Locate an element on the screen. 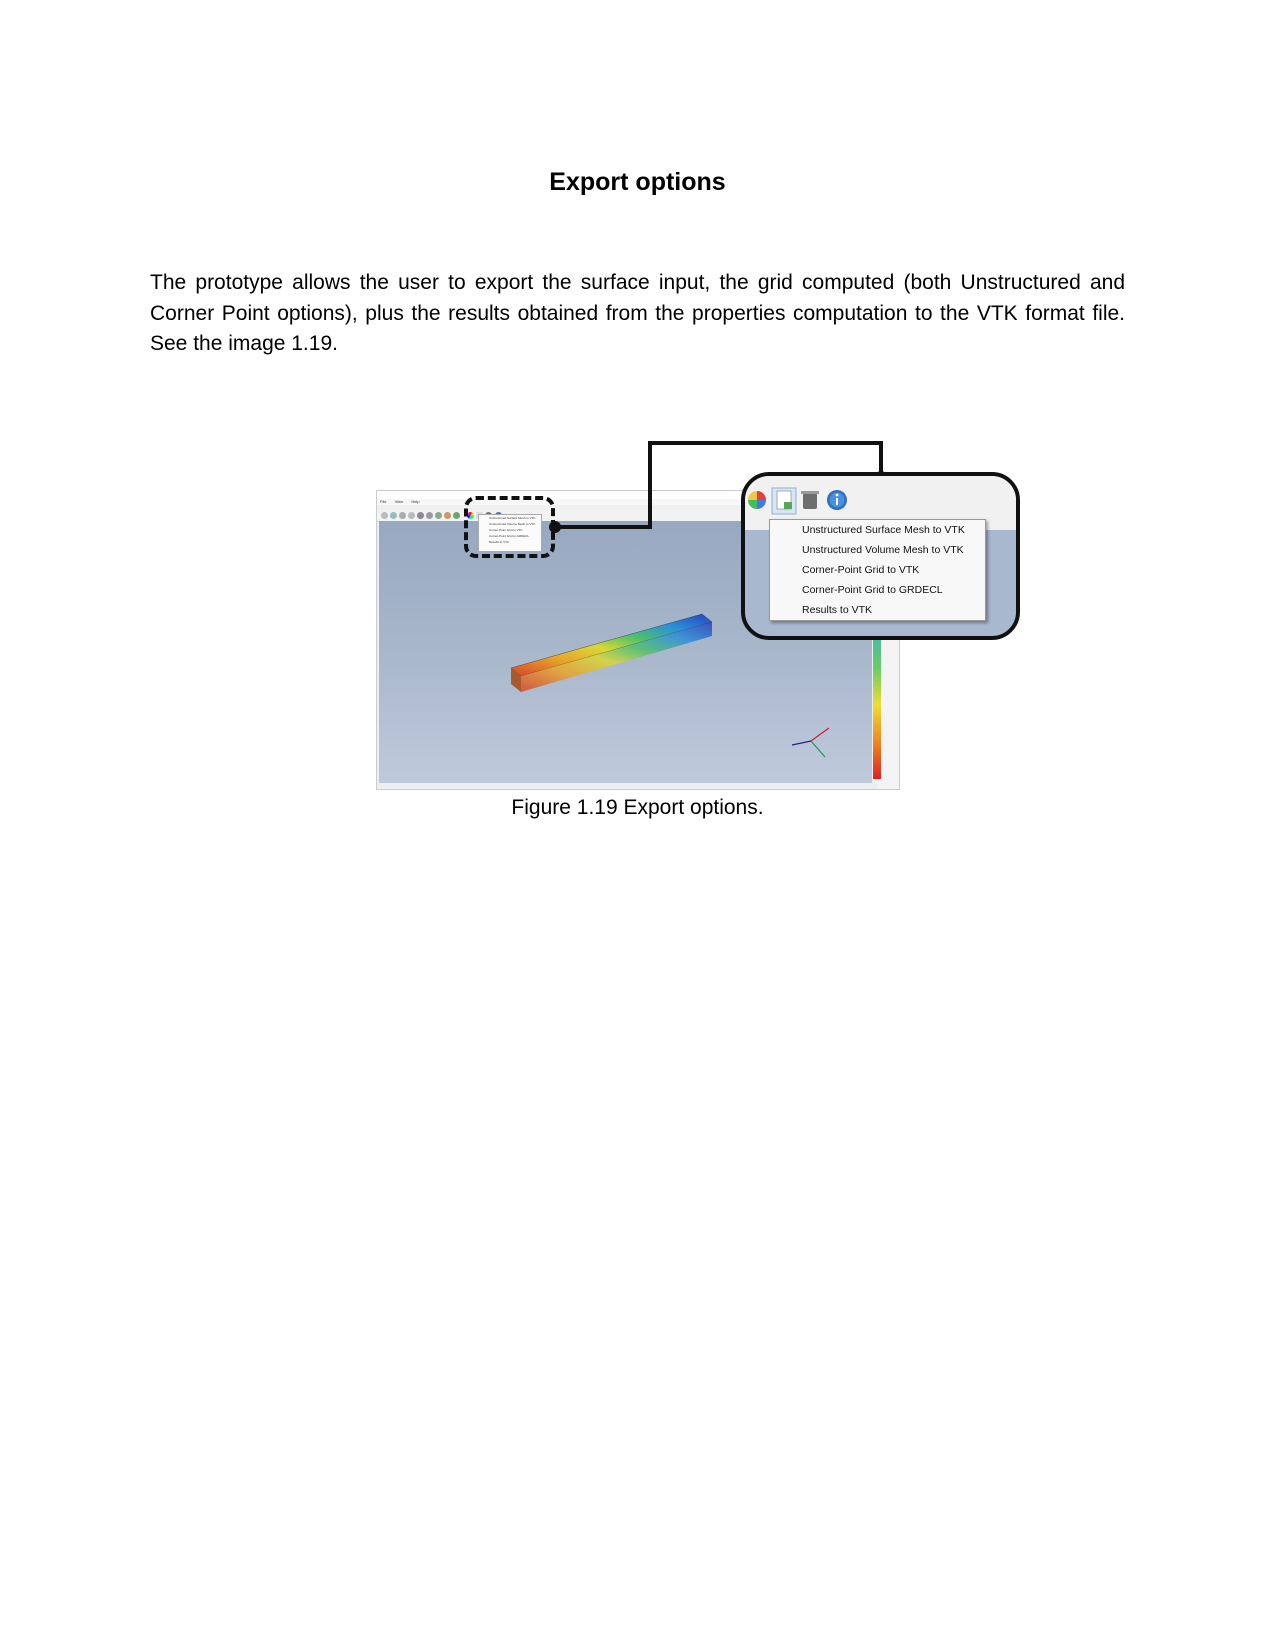 This screenshot has width=1275, height=1650. highlight-dashed-box is located at coordinates (509, 527).